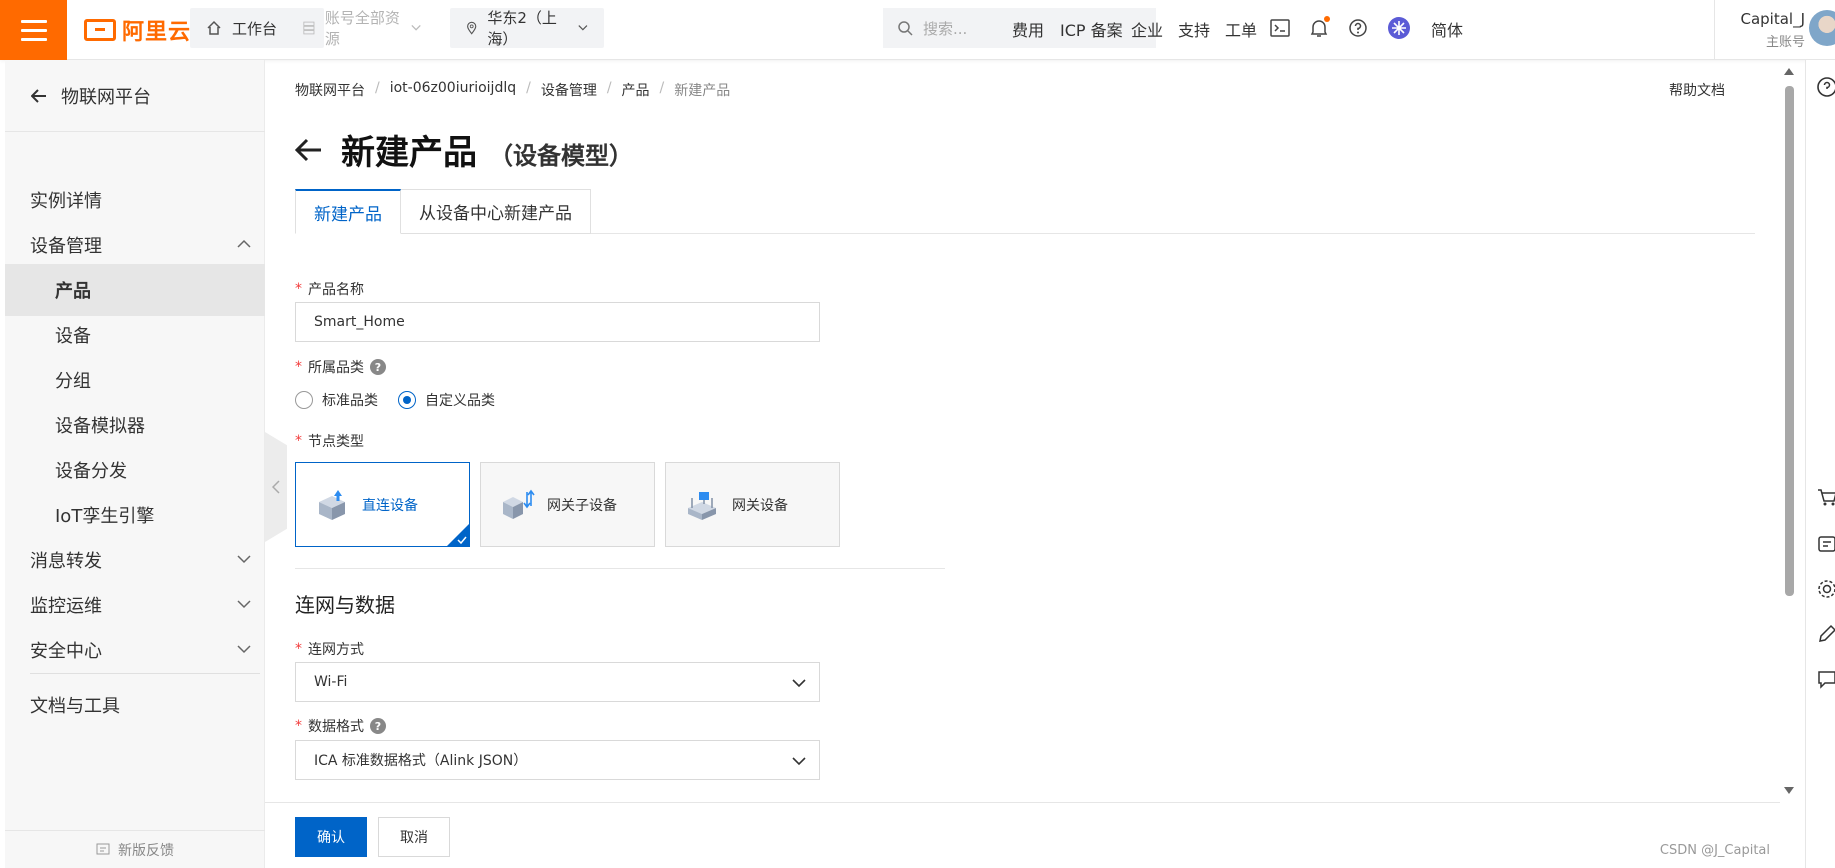  Describe the element at coordinates (66, 561) in the screenshot. I see `sidebar-item-label: 消息转发` at that location.